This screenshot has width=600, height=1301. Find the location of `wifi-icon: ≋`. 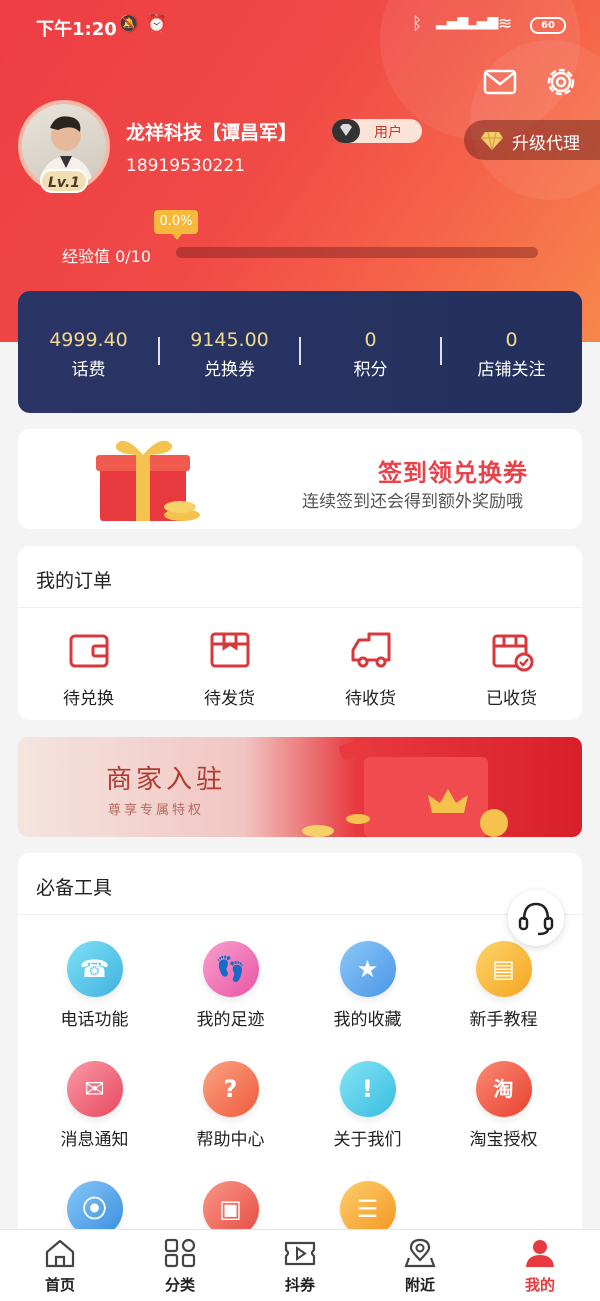

wifi-icon: ≋ is located at coordinates (505, 24).